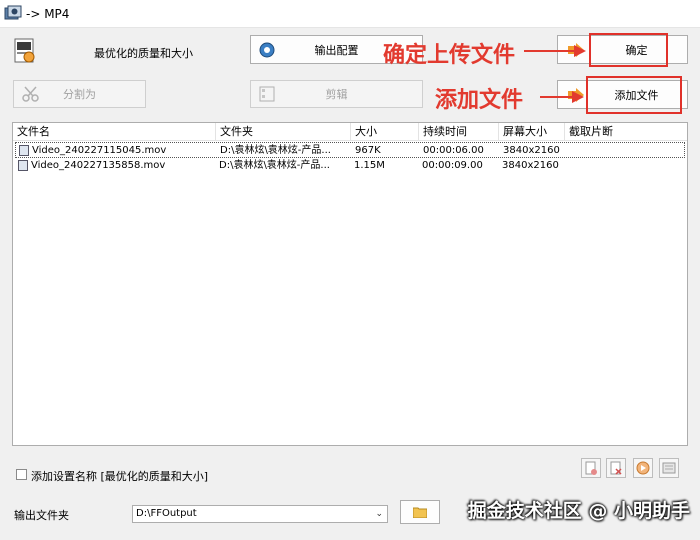 The width and height of the screenshot is (700, 540). I want to click on settings-name-label: 添加设置名称 [最优化的质量和大小], so click(120, 476).